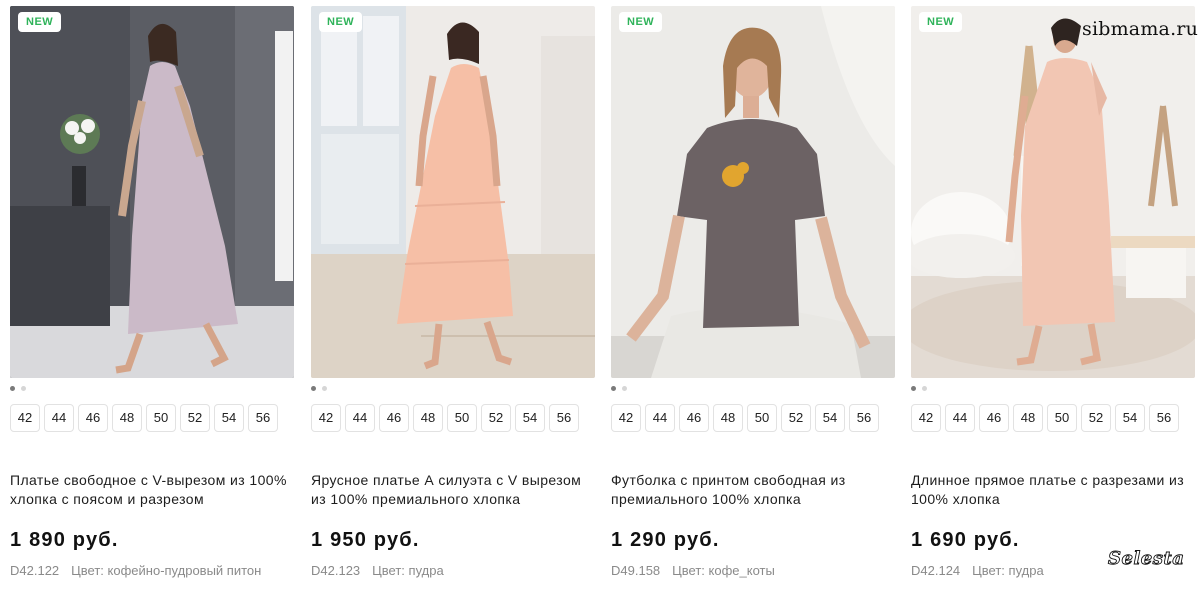 This screenshot has width=1200, height=592. What do you see at coordinates (64, 540) in the screenshot?
I see `product-price: 1 890 руб.` at bounding box center [64, 540].